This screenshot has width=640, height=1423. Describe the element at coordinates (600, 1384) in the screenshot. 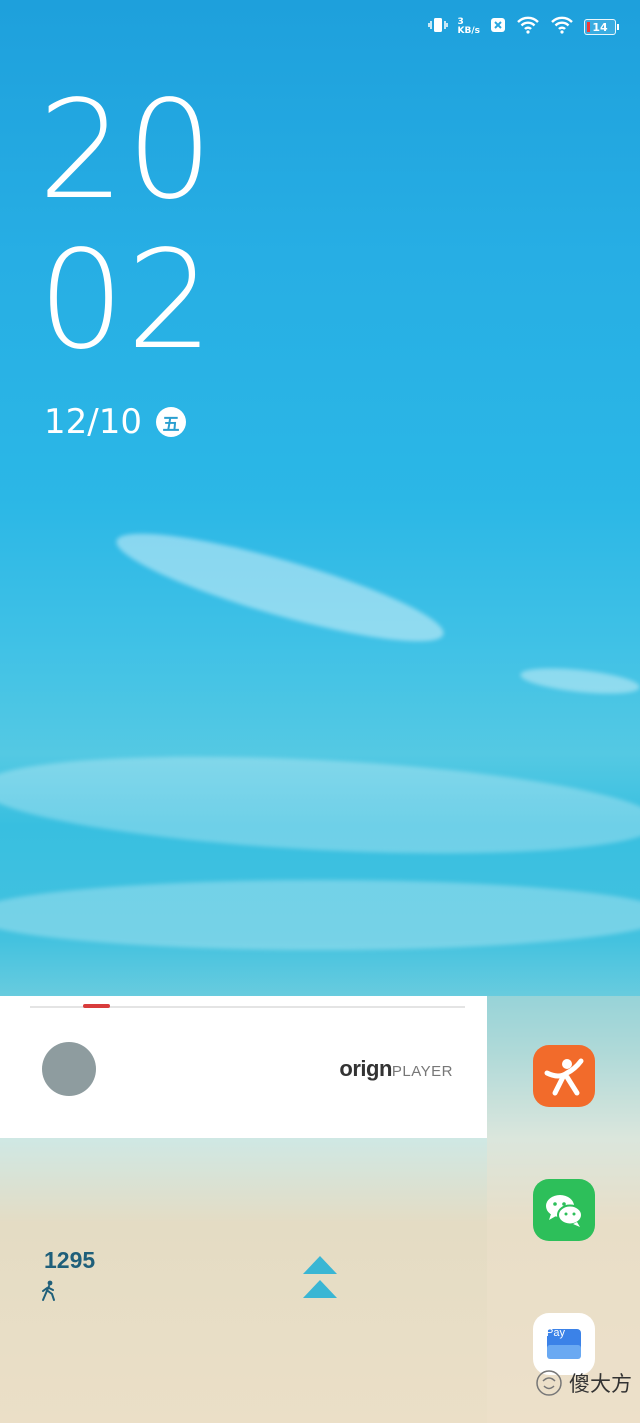

I see `watermark-text: 傻大方` at that location.